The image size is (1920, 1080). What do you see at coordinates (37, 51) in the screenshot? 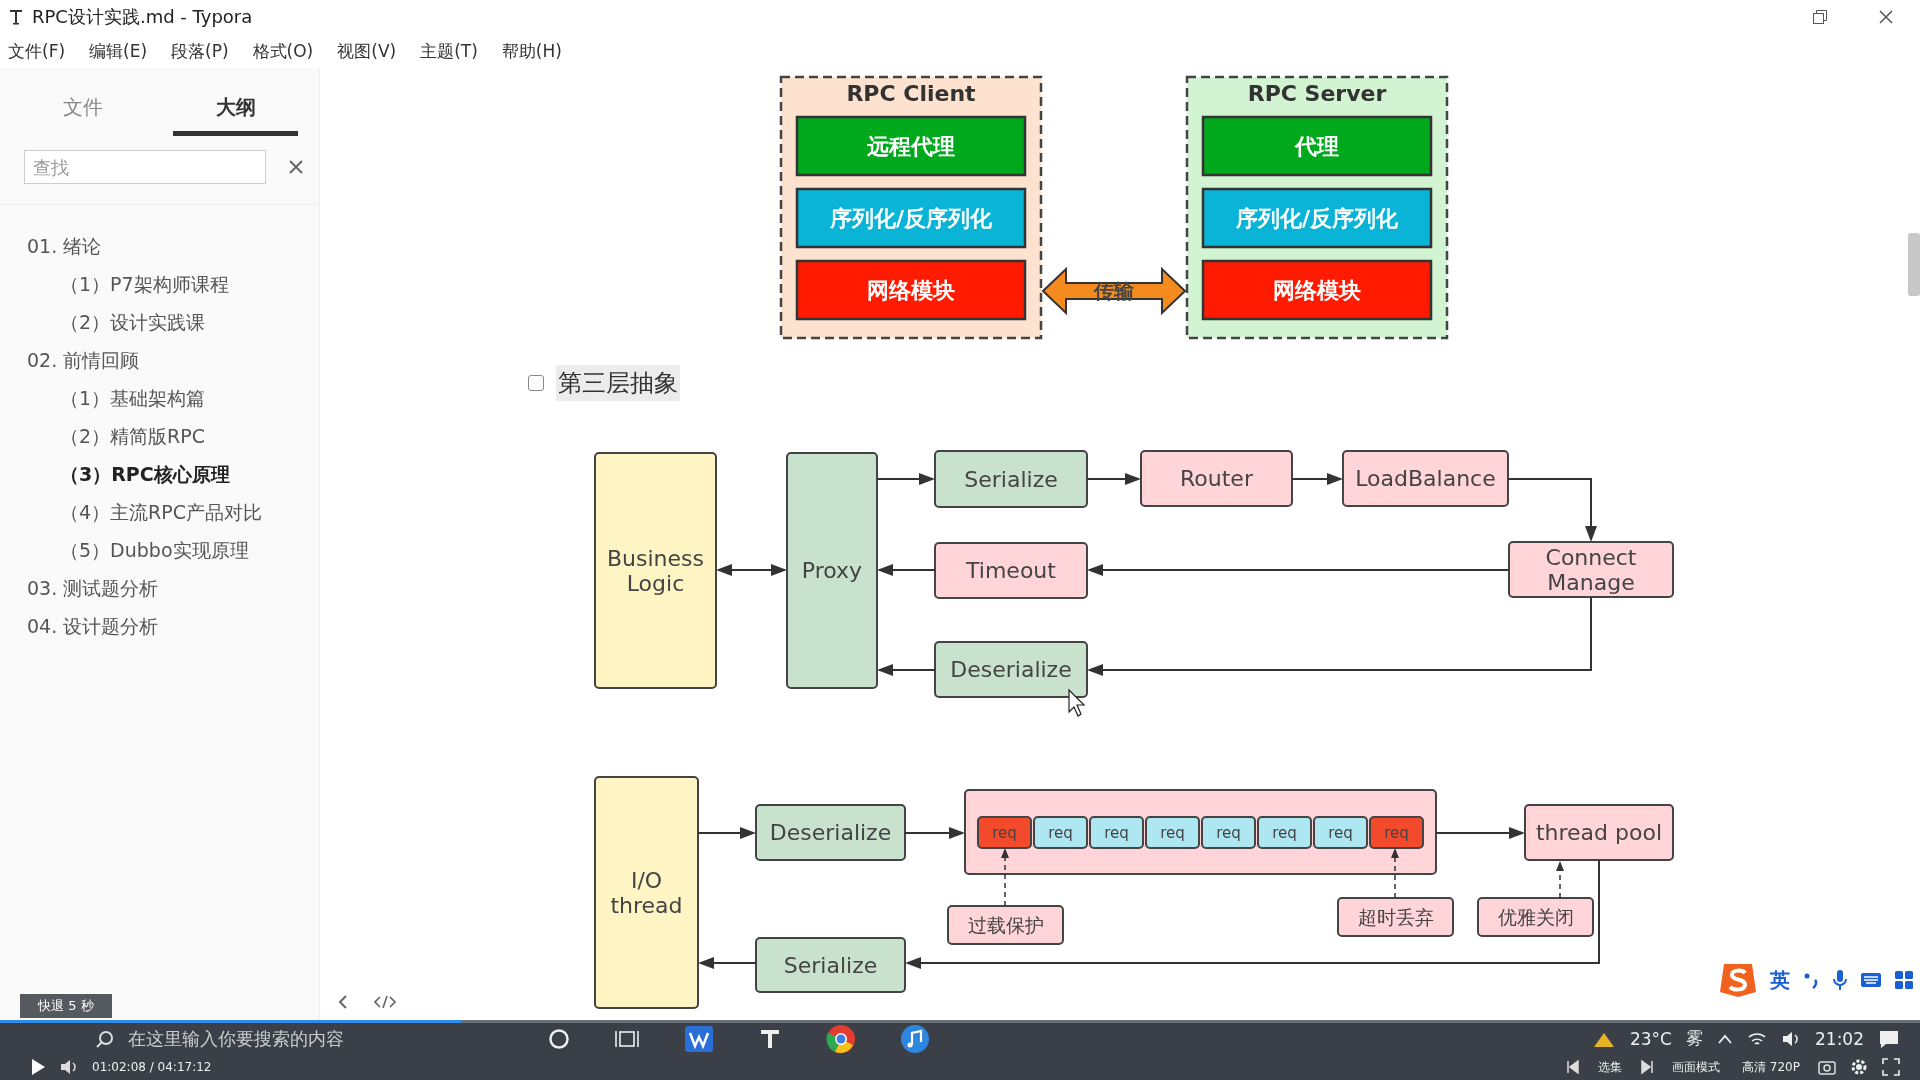
I see `menu-item: 文件(F)` at bounding box center [37, 51].